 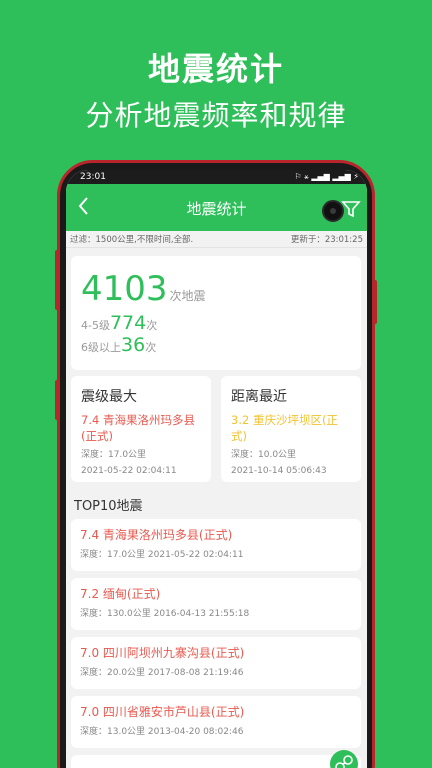 I want to click on share-icon, so click(x=344, y=761).